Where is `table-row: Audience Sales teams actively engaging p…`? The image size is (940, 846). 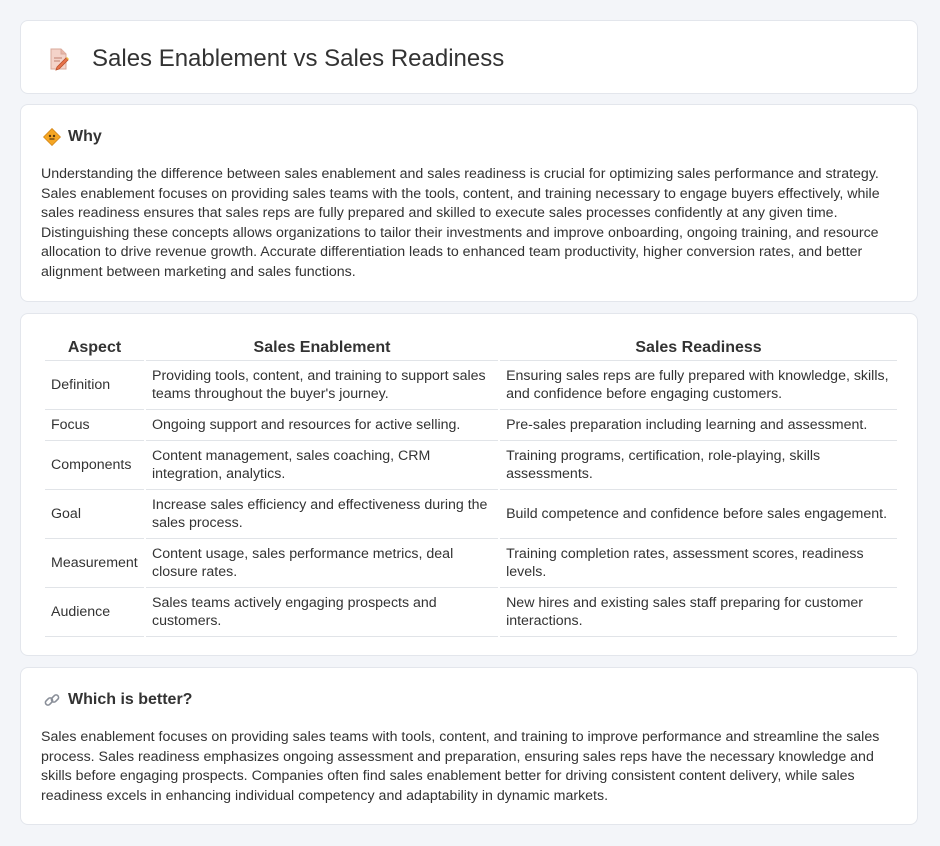 table-row: Audience Sales teams actively engaging p… is located at coordinates (471, 612).